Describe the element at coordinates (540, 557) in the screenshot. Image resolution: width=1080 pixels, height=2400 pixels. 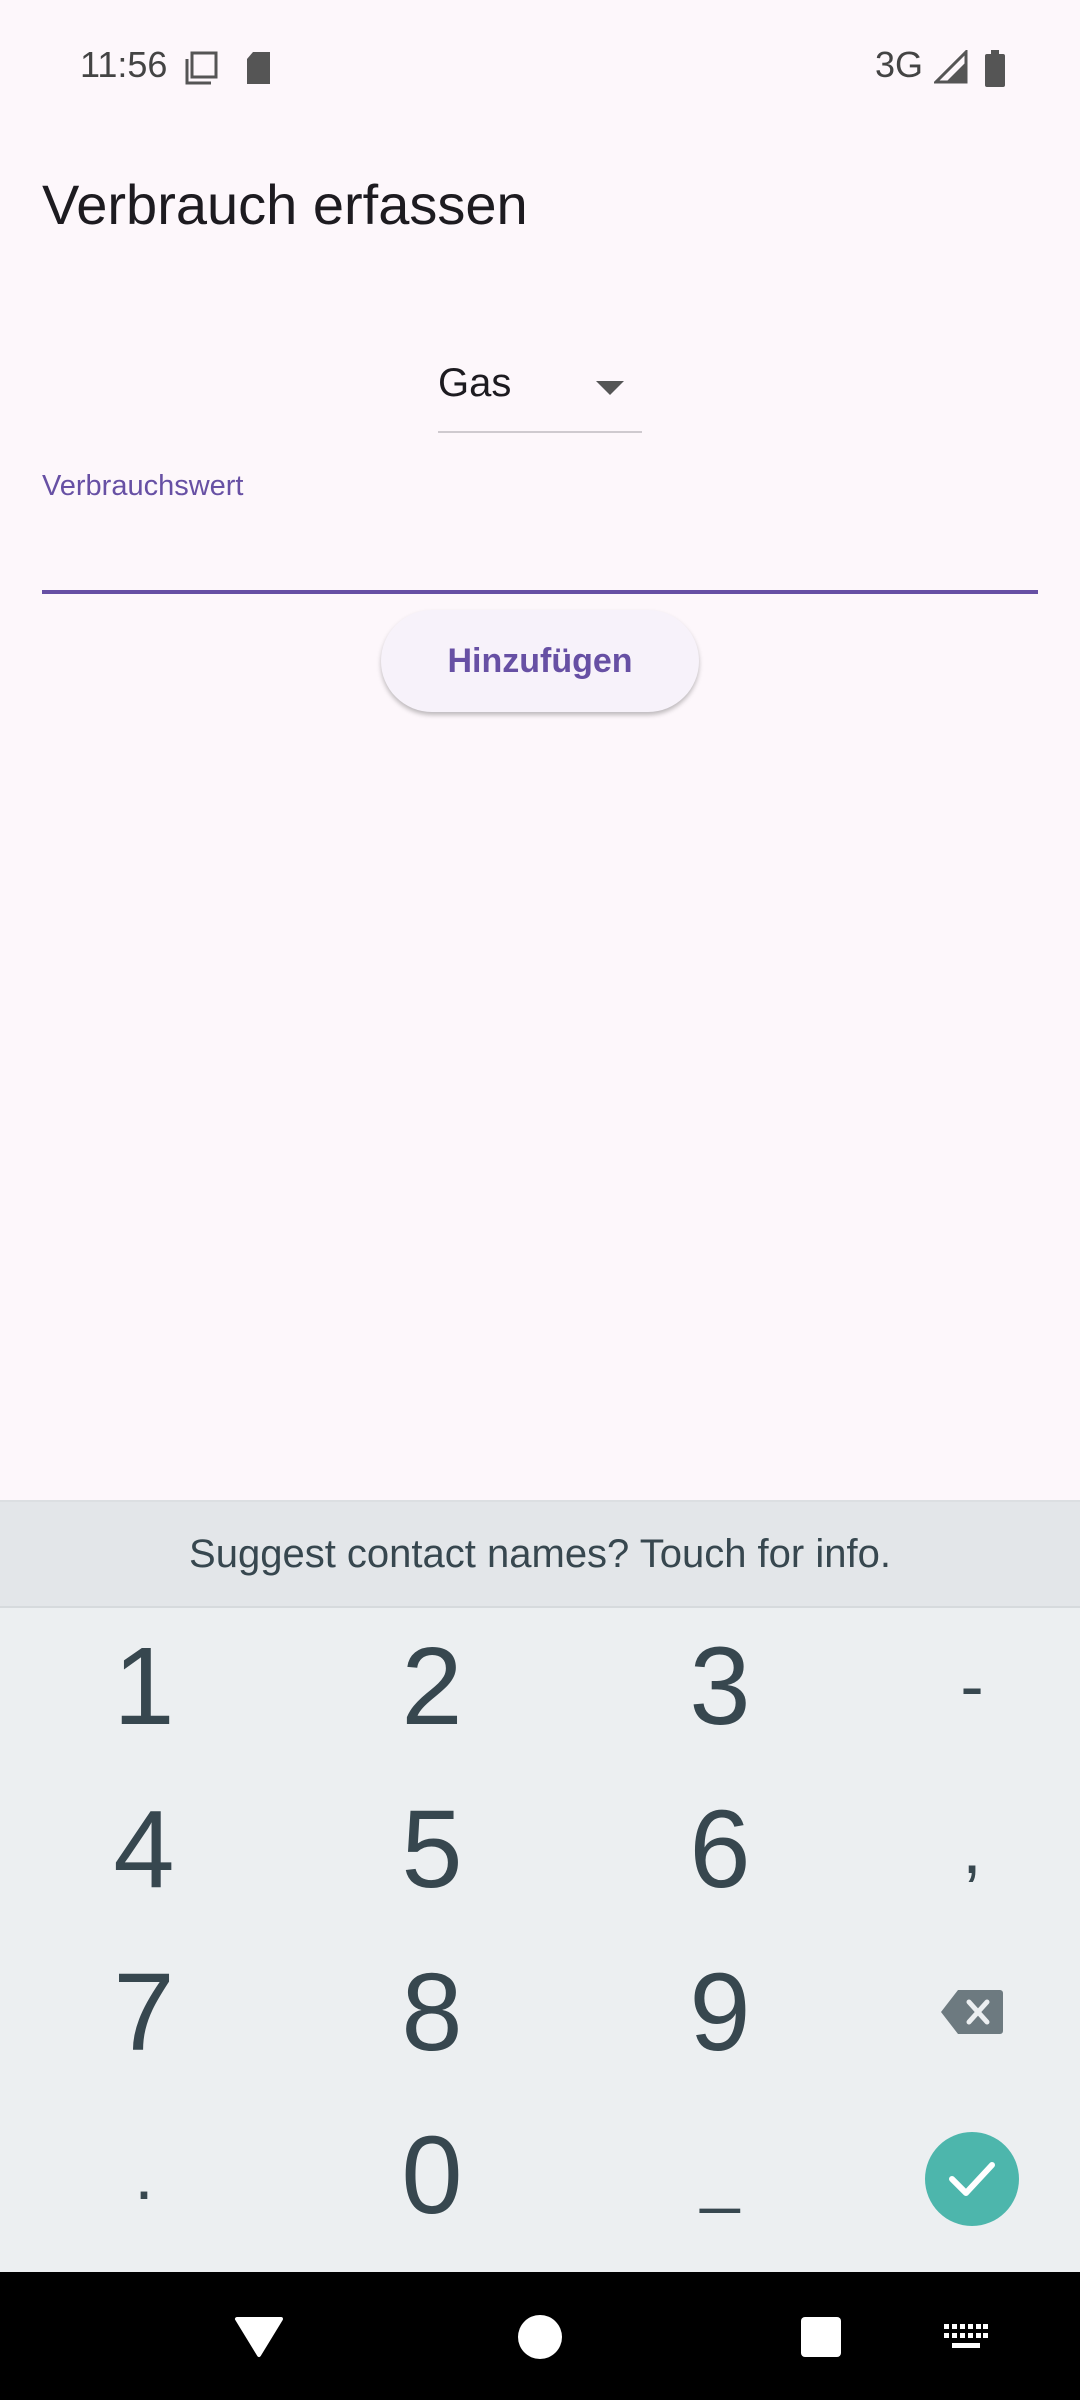
I see `consumption-value-input` at that location.